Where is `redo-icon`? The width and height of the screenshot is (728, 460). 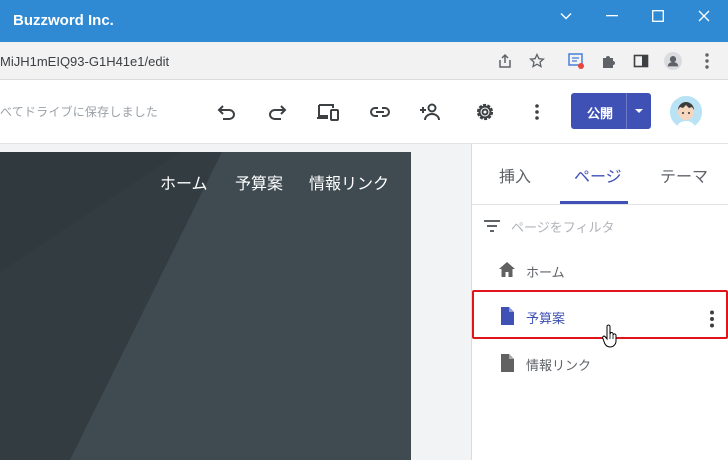
redo-icon is located at coordinates (278, 112).